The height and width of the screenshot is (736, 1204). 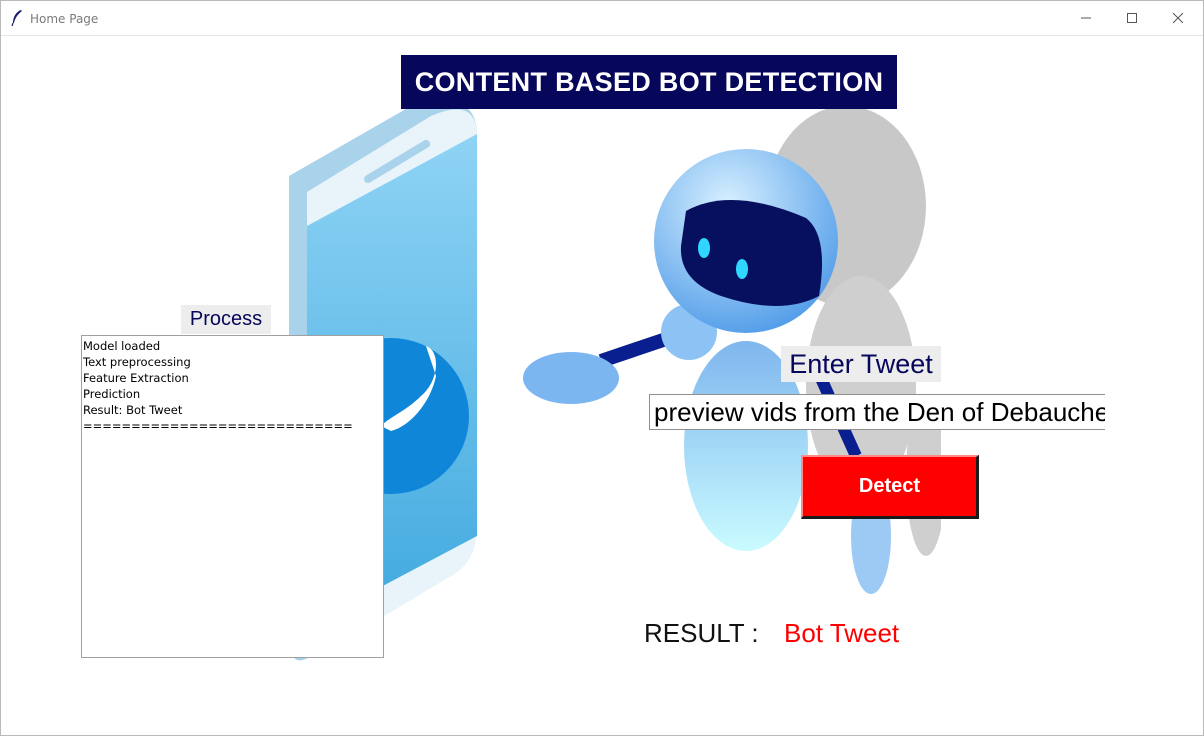 What do you see at coordinates (16, 18) in the screenshot?
I see `feather-icon` at bounding box center [16, 18].